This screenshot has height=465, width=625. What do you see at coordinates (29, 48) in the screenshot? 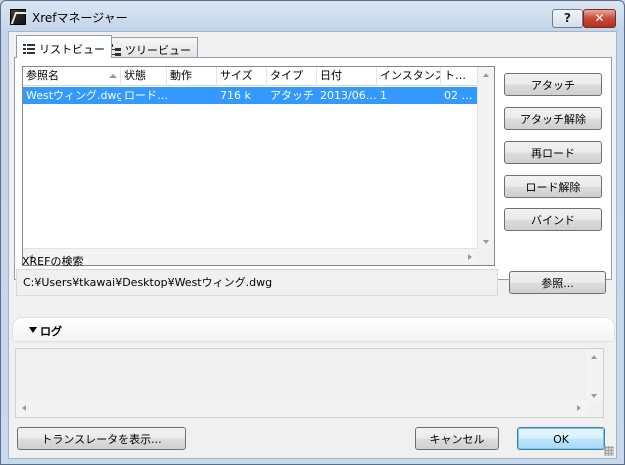
I see `list-view-icon` at bounding box center [29, 48].